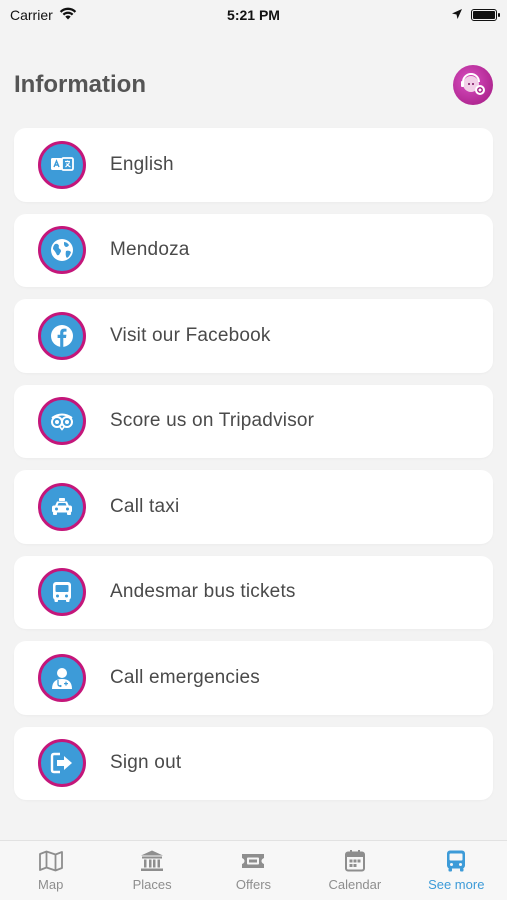 The image size is (507, 900). I want to click on tab-offers: Offers, so click(253, 870).